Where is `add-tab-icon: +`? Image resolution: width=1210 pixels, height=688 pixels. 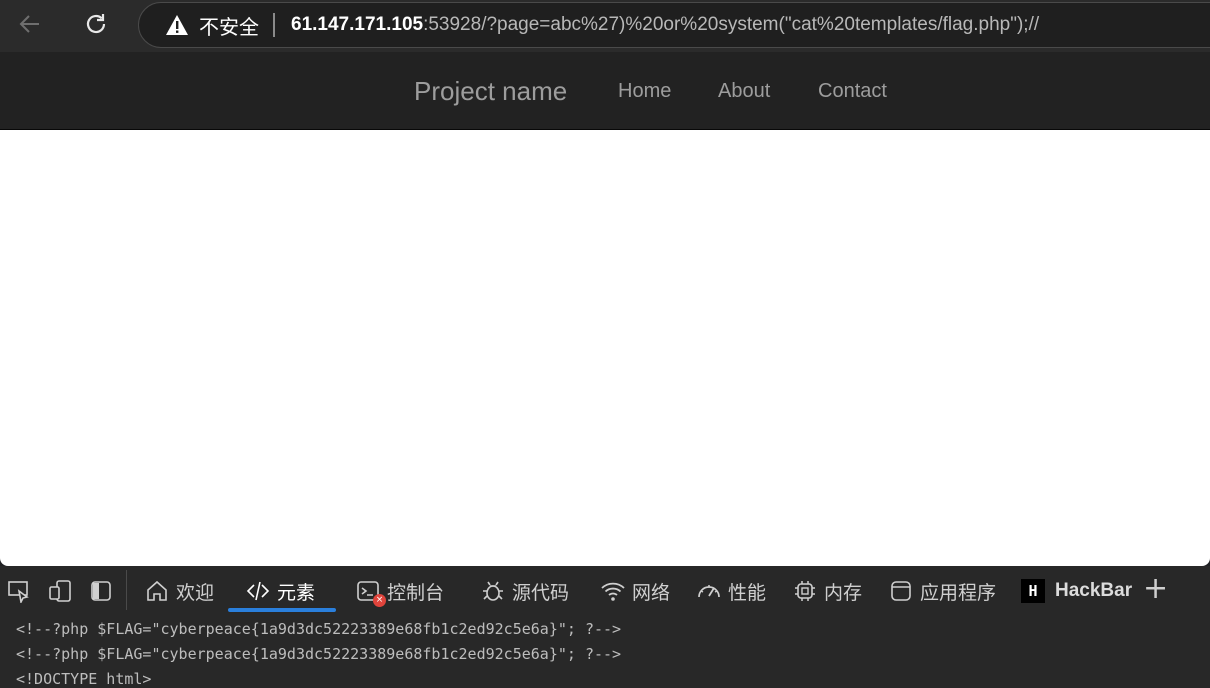
add-tab-icon: + is located at coordinates (1155, 589).